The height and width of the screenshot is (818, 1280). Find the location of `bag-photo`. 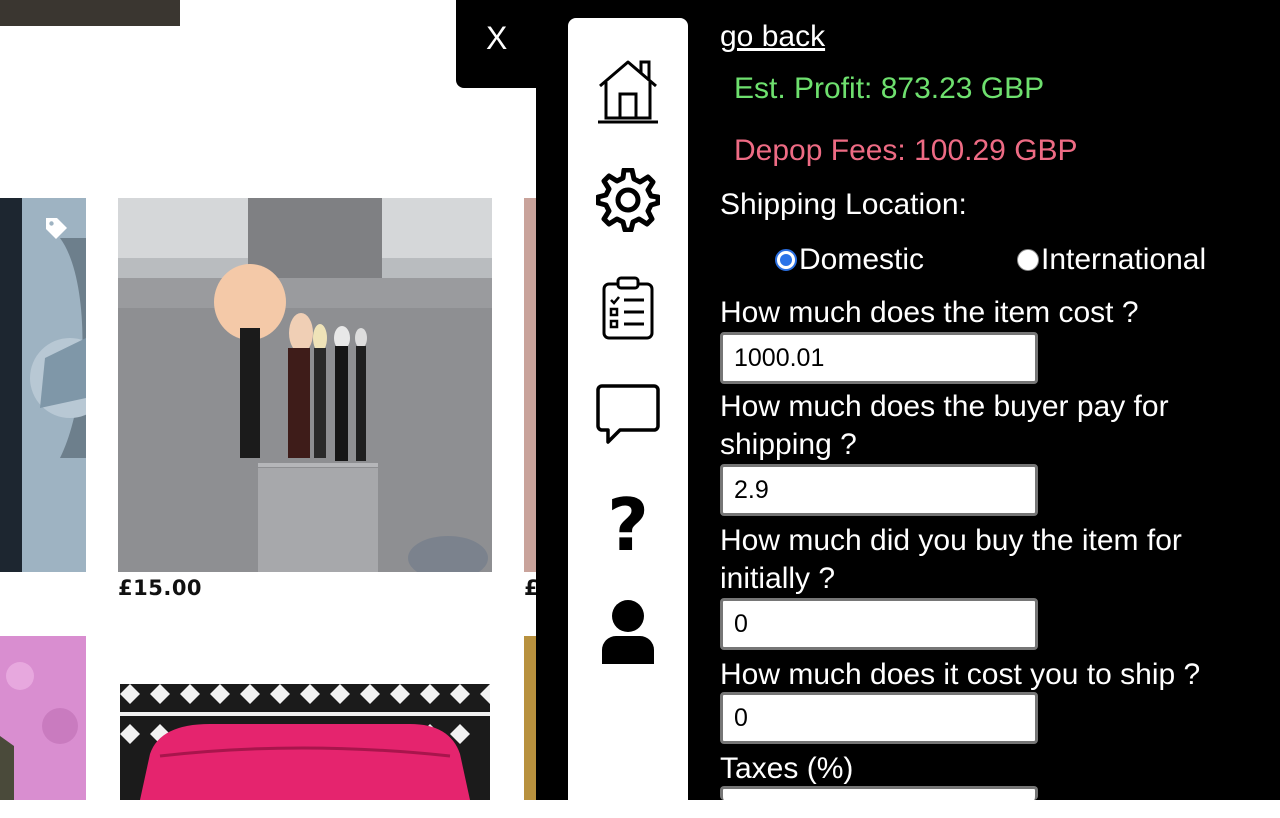

bag-photo is located at coordinates (43, 385).